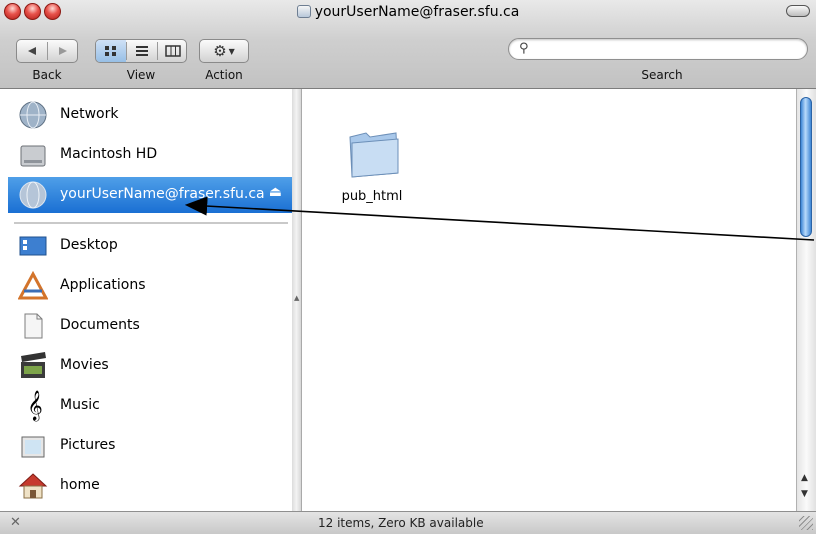  What do you see at coordinates (100, 325) in the screenshot?
I see `sidebar-item-label: Documents` at bounding box center [100, 325].